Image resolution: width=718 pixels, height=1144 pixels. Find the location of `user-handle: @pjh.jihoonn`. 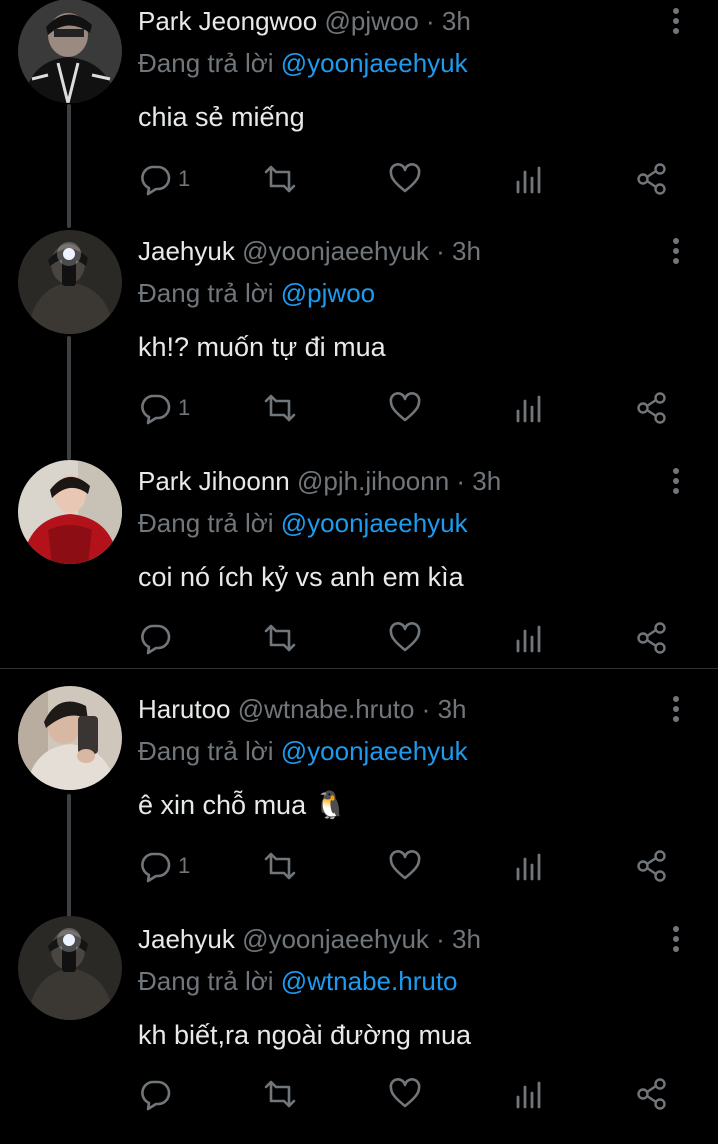

user-handle: @pjh.jihoonn is located at coordinates (373, 481).